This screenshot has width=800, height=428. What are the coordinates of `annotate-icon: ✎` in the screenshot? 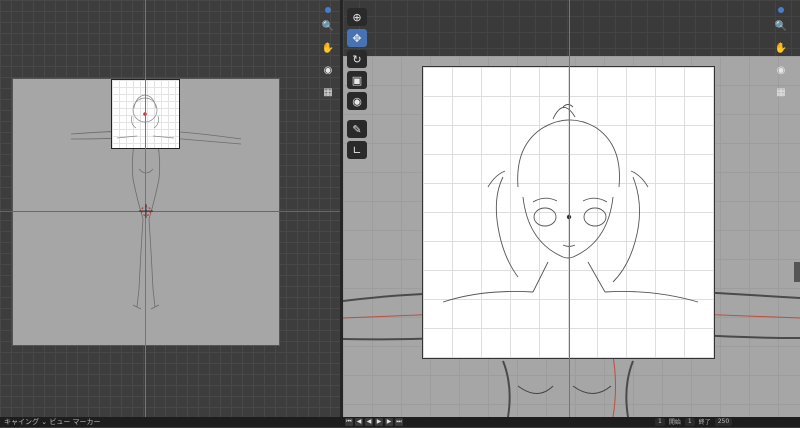 It's located at (357, 129).